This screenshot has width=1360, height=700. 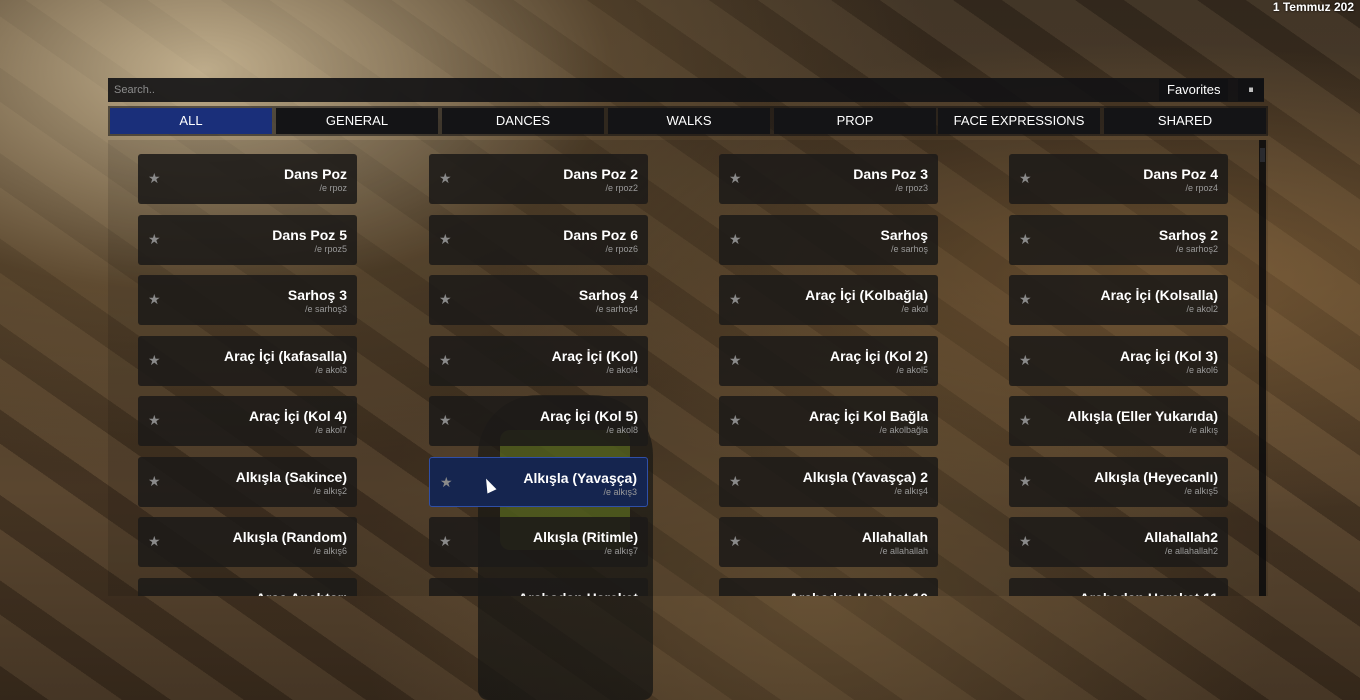 What do you see at coordinates (1185, 121) in the screenshot?
I see `tab-shared: SHARED` at bounding box center [1185, 121].